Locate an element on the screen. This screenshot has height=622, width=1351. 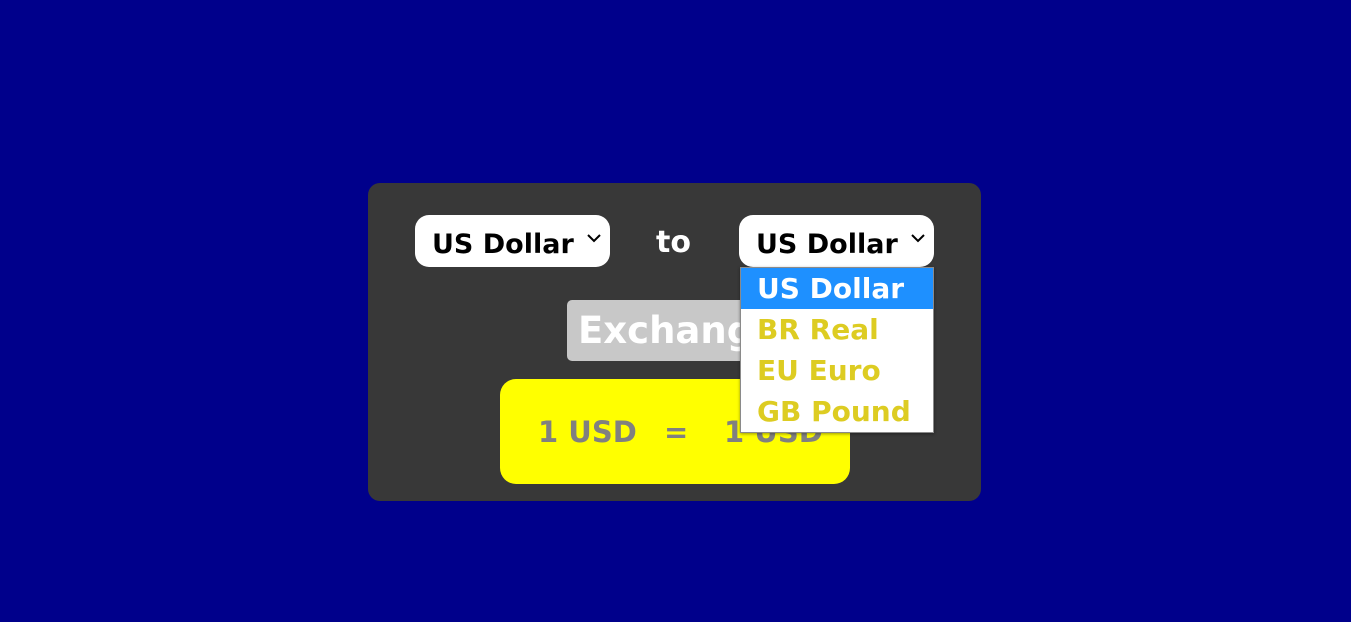
from-currency-select: US Dollar is located at coordinates (512, 241).